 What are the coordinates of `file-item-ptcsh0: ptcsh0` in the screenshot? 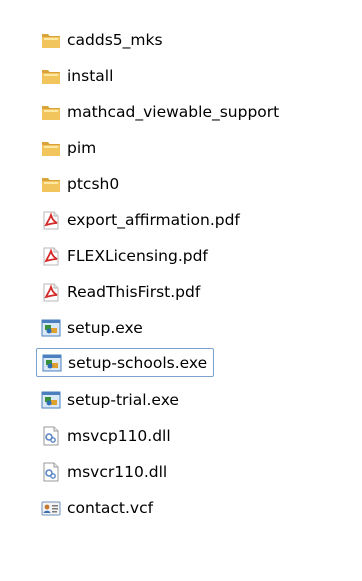 It's located at (82, 183).